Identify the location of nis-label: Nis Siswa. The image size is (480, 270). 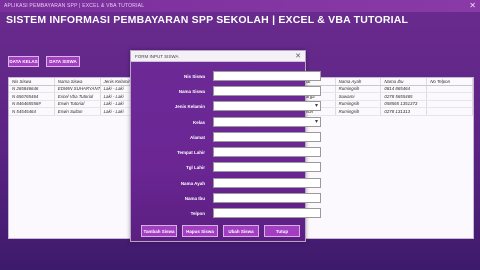
(194, 76).